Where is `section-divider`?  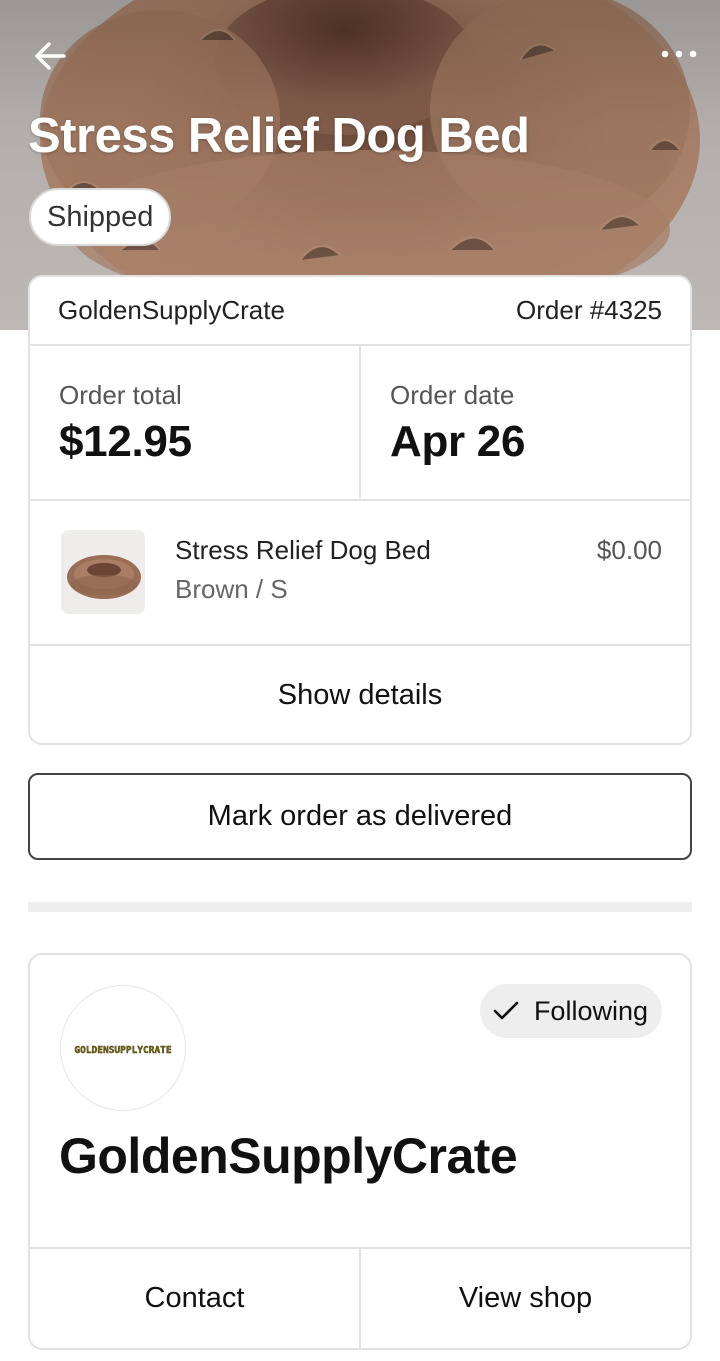
section-divider is located at coordinates (360, 907).